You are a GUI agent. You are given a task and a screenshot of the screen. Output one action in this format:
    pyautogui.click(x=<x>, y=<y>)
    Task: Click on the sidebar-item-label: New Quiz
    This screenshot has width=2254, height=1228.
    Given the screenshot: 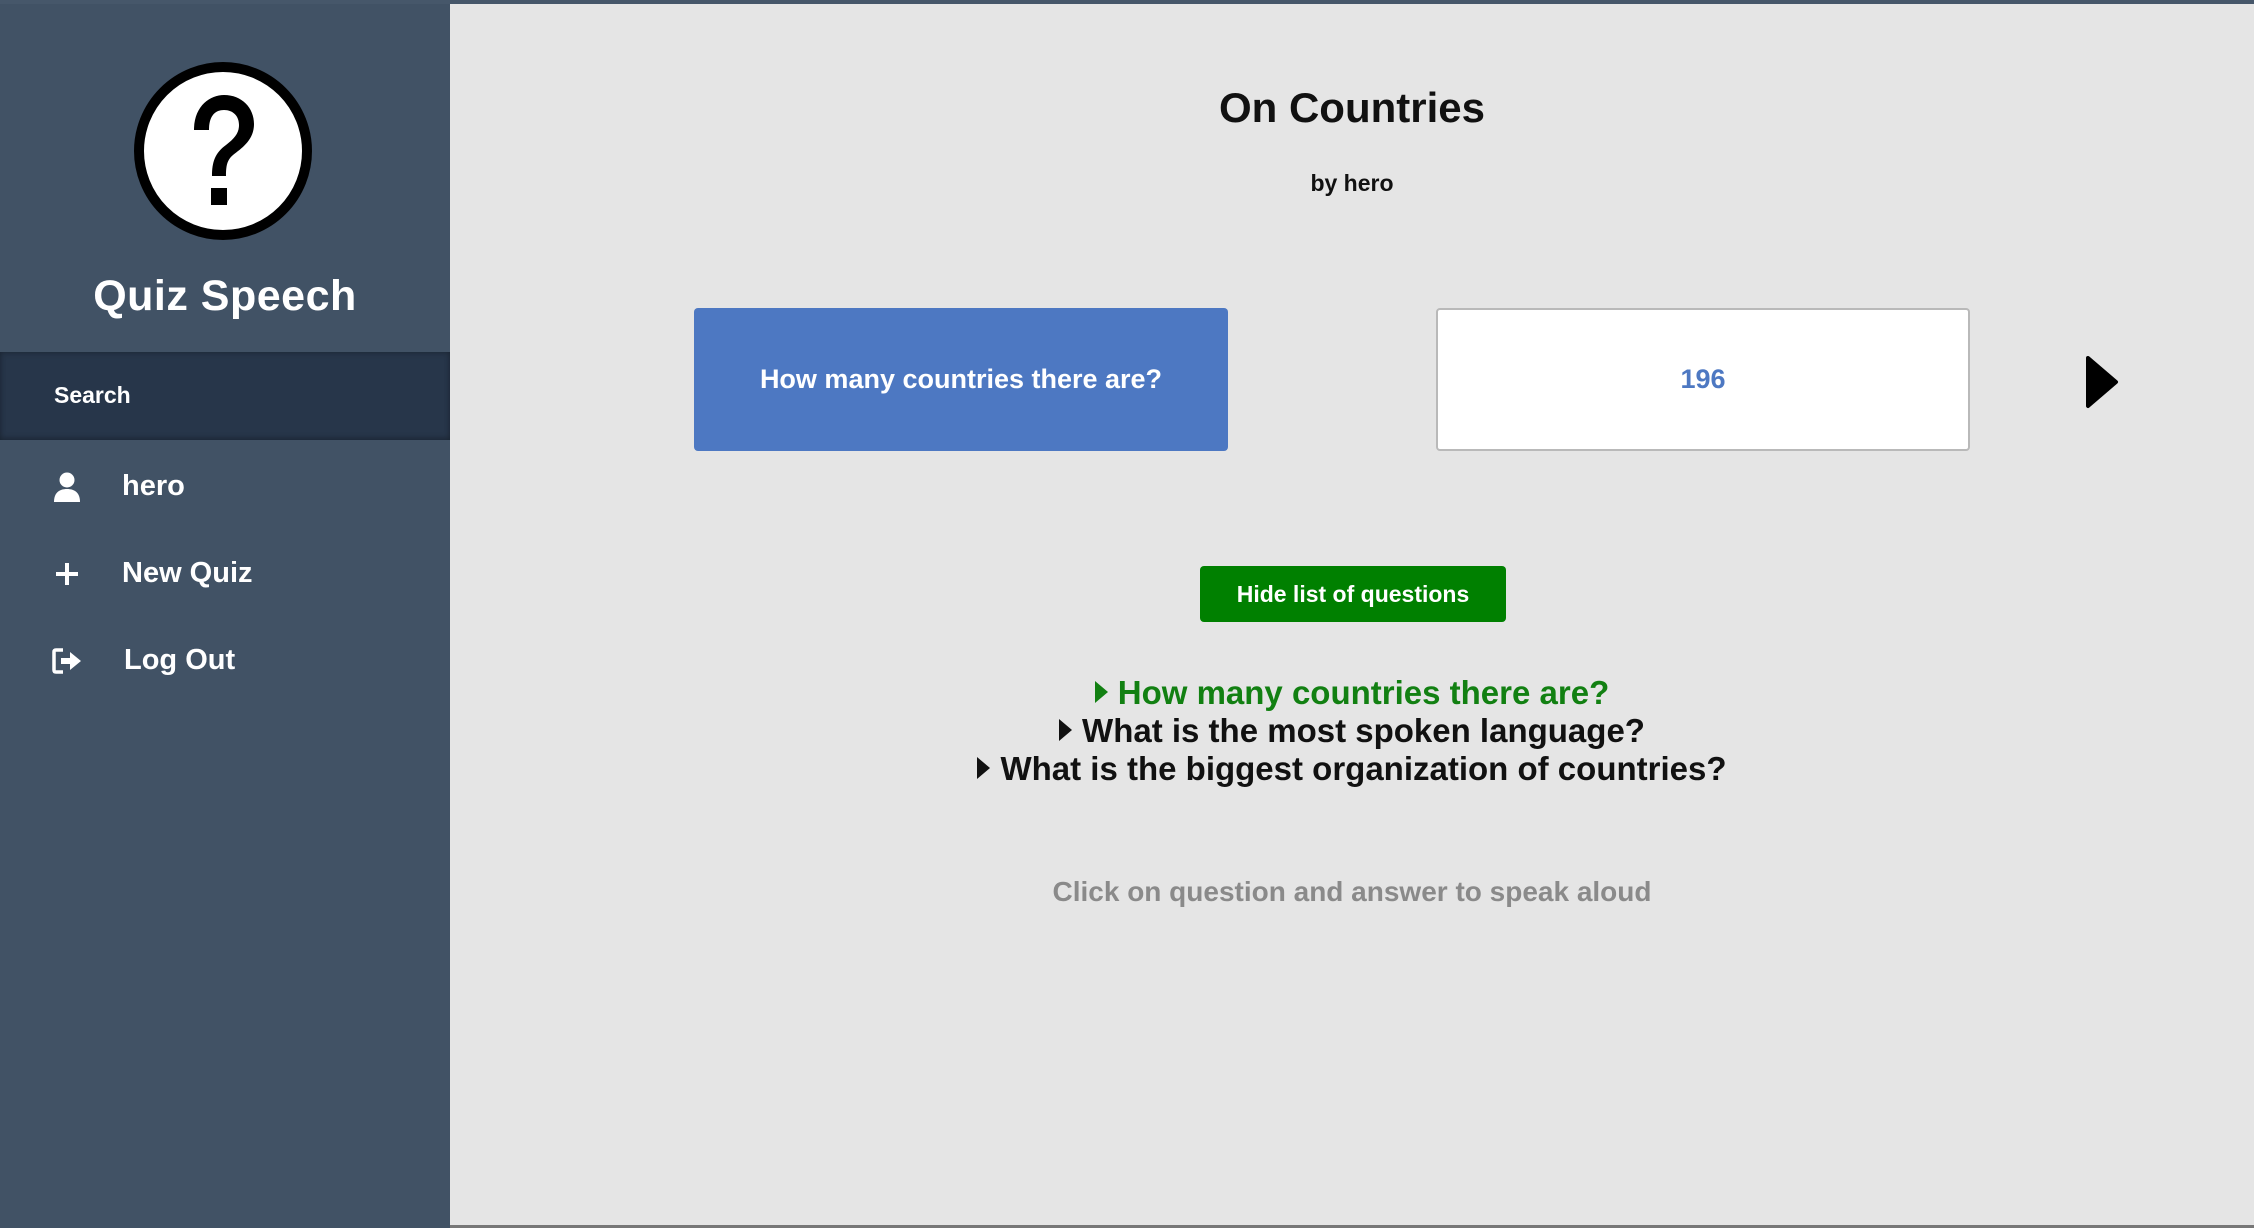 What is the action you would take?
    pyautogui.click(x=187, y=573)
    